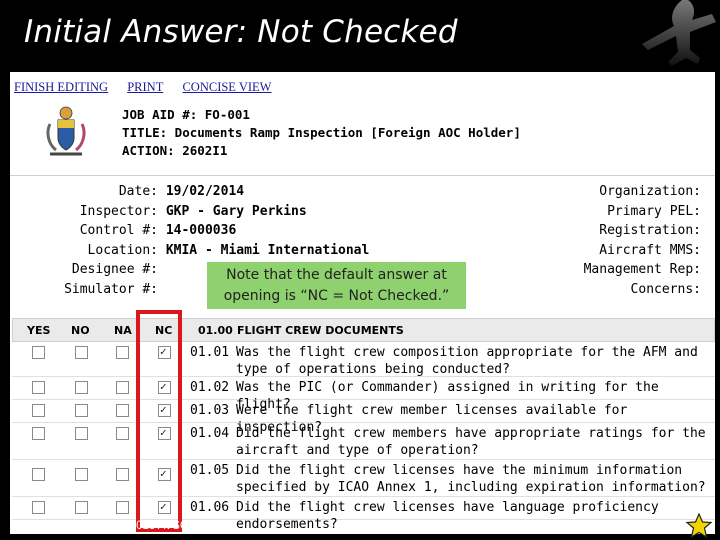 The image size is (720, 540). Describe the element at coordinates (665, 289) in the screenshot. I see `info-label-concerns: Concerns:` at that location.